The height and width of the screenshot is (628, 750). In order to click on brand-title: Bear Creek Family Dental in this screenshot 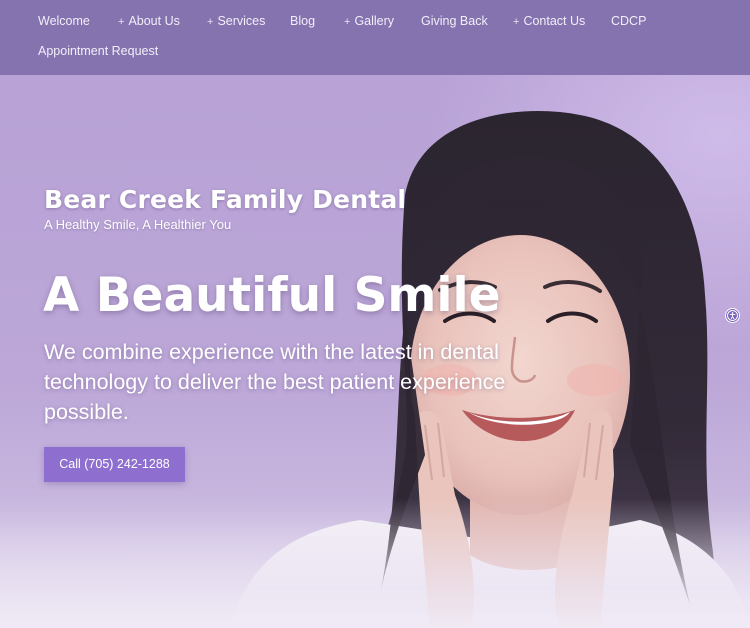, I will do `click(225, 199)`.